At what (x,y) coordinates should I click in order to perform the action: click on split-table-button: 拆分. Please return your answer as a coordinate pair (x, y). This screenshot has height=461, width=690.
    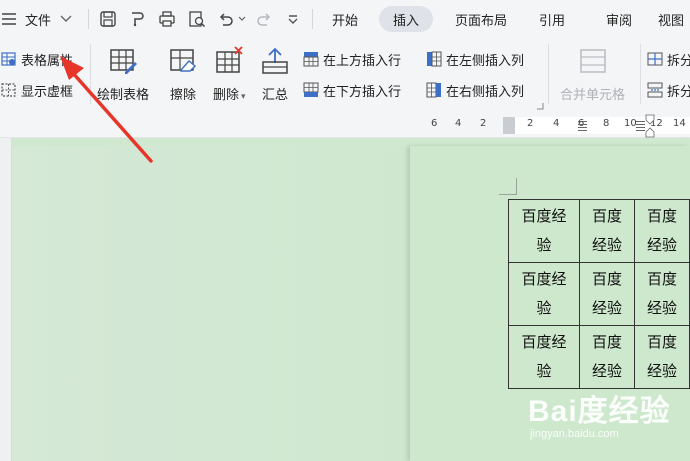
    Looking at the image, I should click on (668, 90).